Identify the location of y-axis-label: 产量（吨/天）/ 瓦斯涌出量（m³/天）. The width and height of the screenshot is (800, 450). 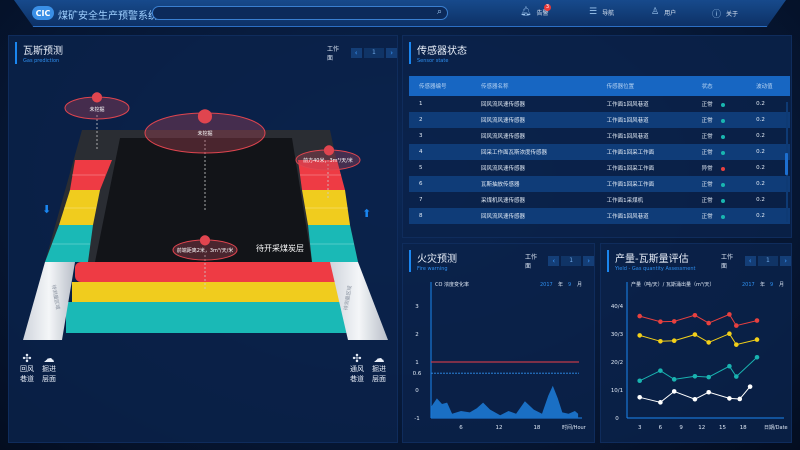
(673, 284).